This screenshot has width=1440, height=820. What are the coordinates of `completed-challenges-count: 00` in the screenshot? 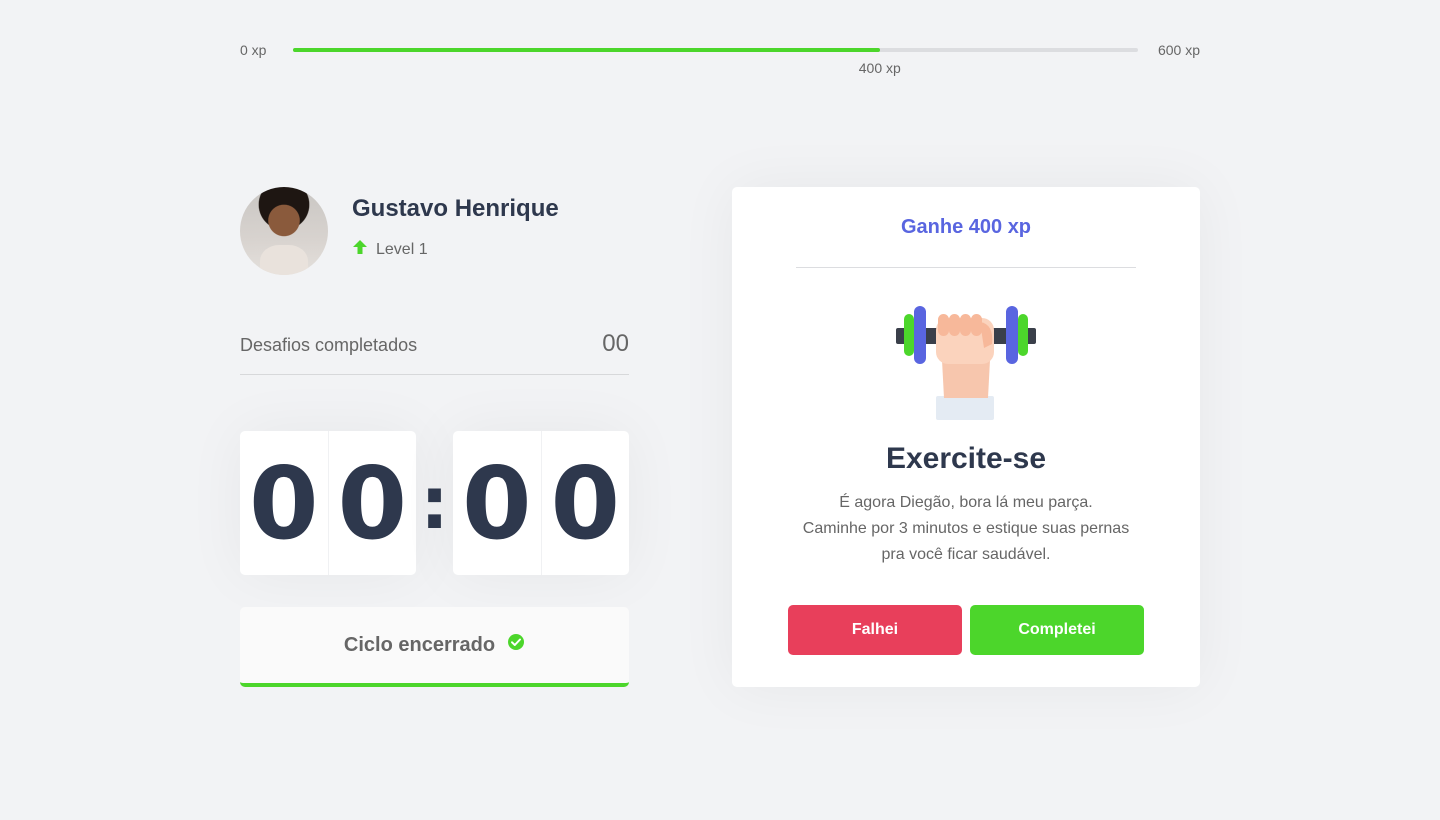 It's located at (615, 343).